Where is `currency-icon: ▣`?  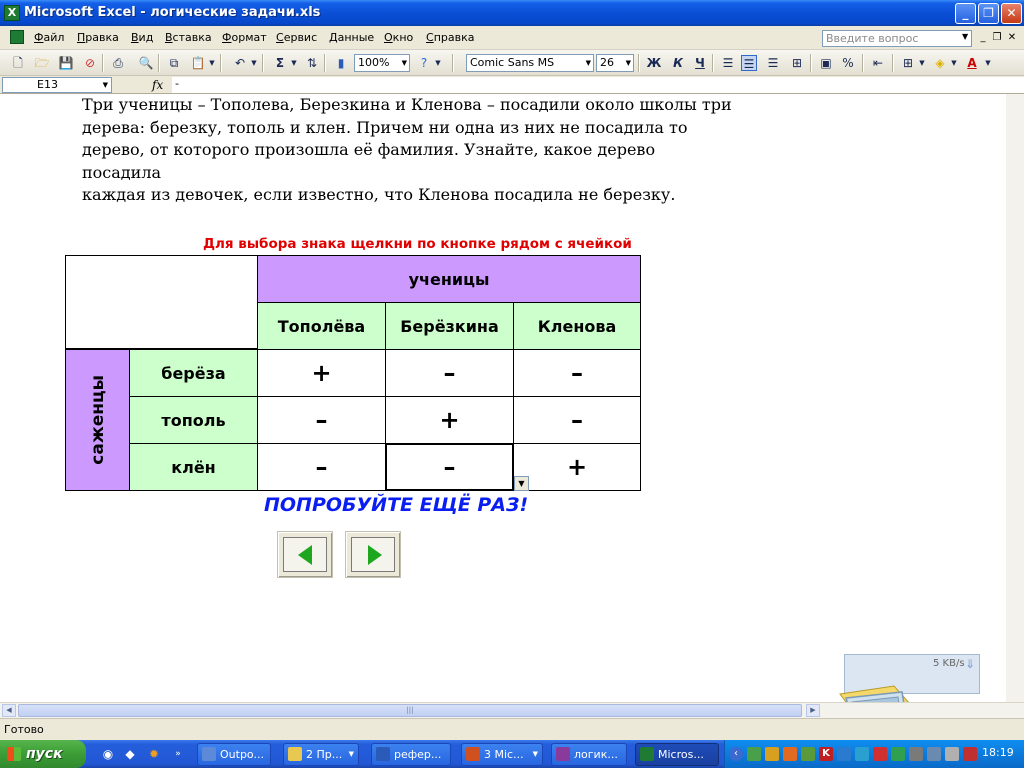
currency-icon: ▣ is located at coordinates (826, 63).